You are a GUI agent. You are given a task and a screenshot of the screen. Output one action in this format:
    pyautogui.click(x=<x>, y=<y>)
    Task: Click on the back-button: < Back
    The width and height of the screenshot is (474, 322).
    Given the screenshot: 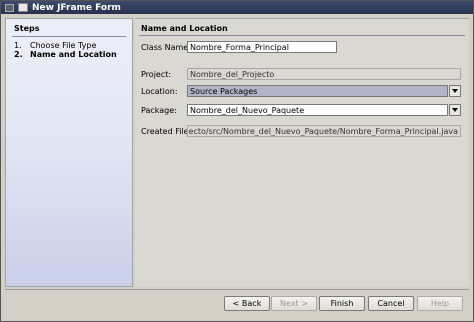 What is the action you would take?
    pyautogui.click(x=247, y=303)
    